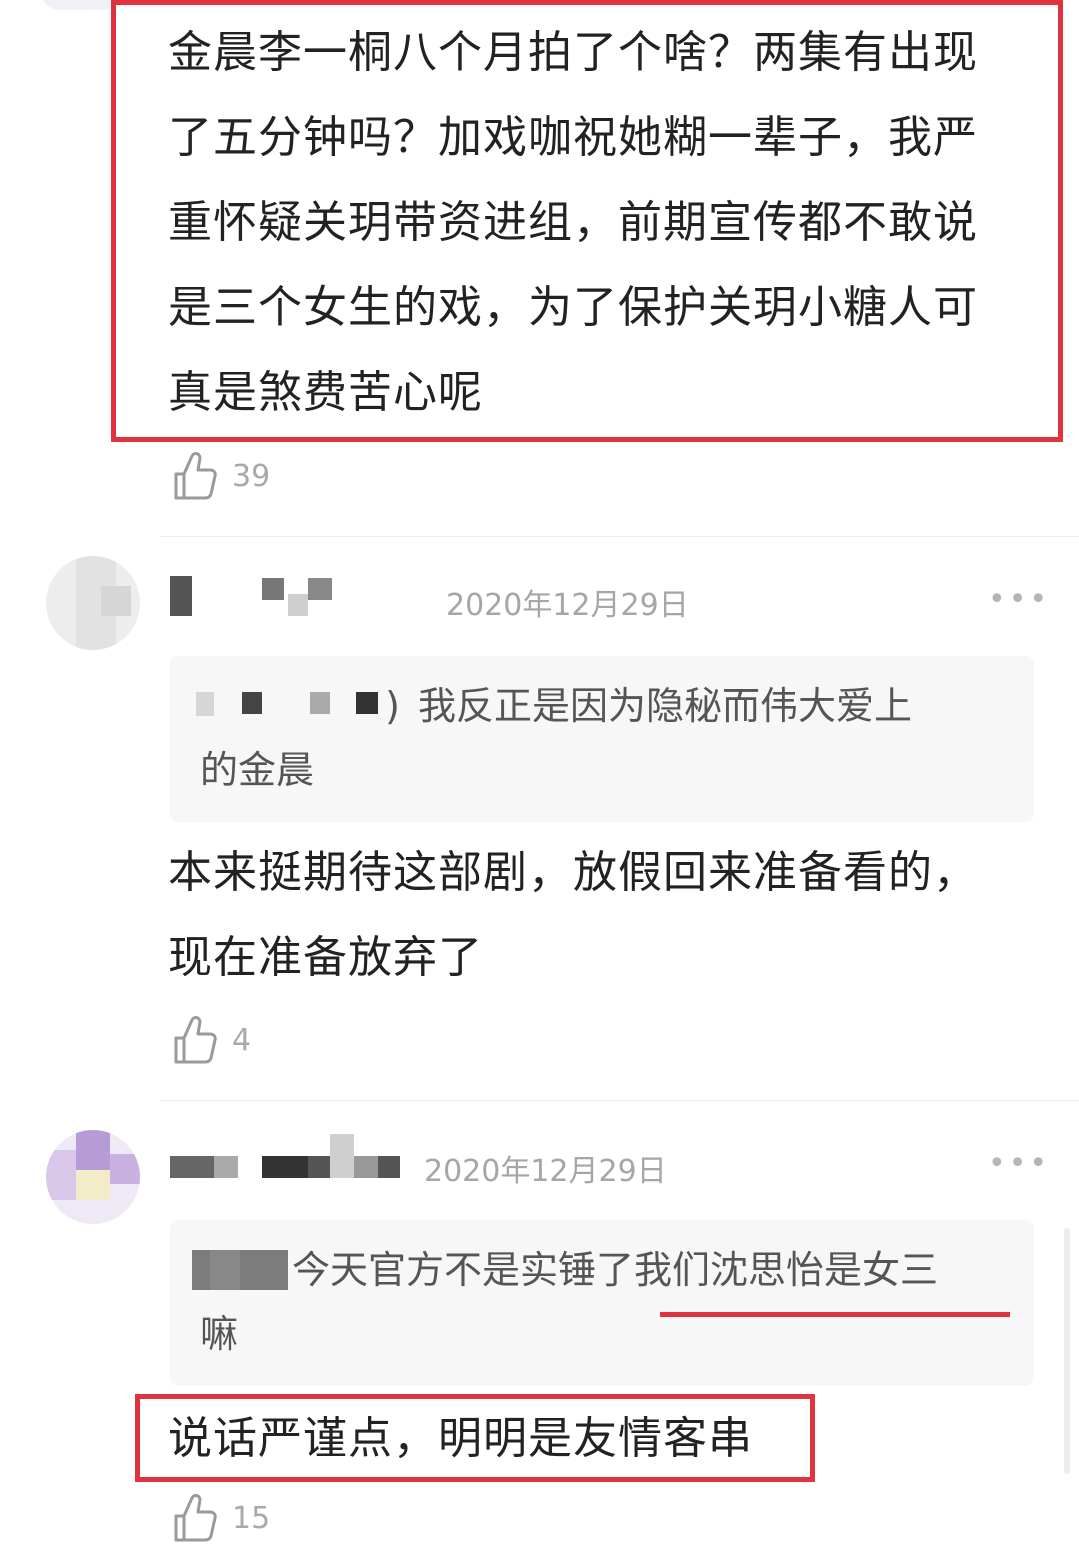 The image size is (1079, 1568). Describe the element at coordinates (573, 52) in the screenshot. I see `comment-line: 金晨李一桐八个月拍了个啥？两集有出现` at that location.